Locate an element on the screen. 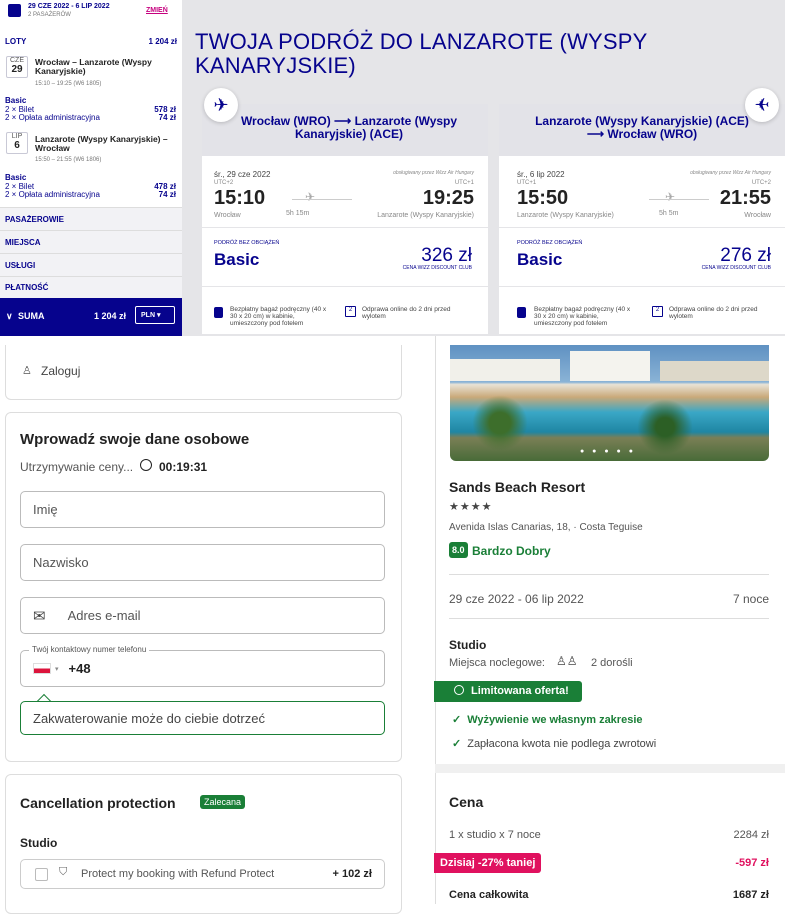 This screenshot has height=914, width=785. hotel-stars: ★★★★ is located at coordinates (471, 507).